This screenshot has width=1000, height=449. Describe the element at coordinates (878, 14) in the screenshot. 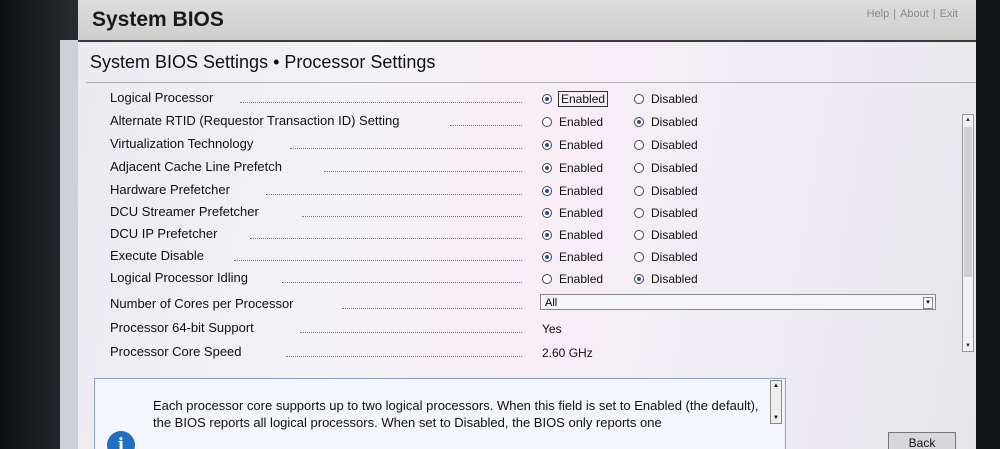

I see `help-link: Help` at that location.